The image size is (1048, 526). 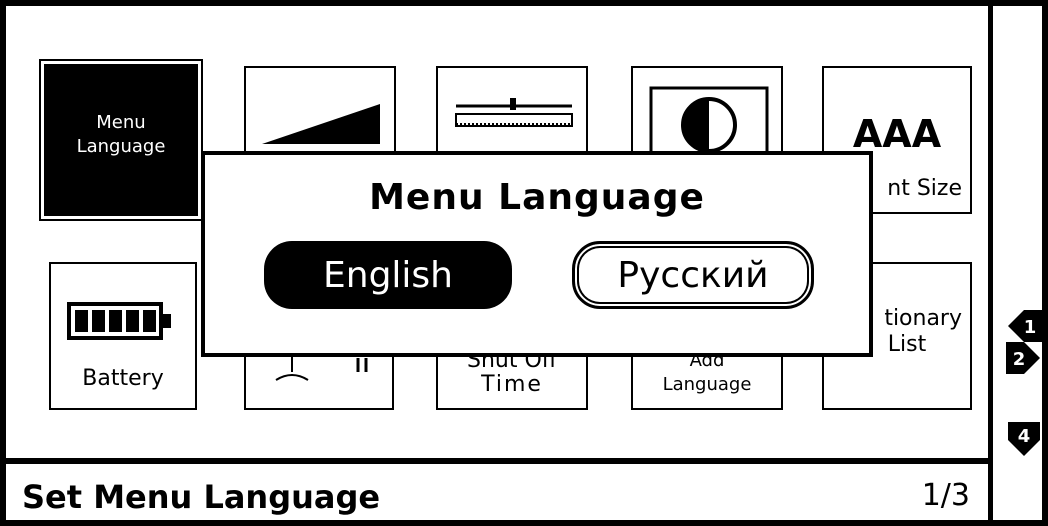 What do you see at coordinates (537, 197) in the screenshot?
I see `dialog-title: Menu Language` at bounding box center [537, 197].